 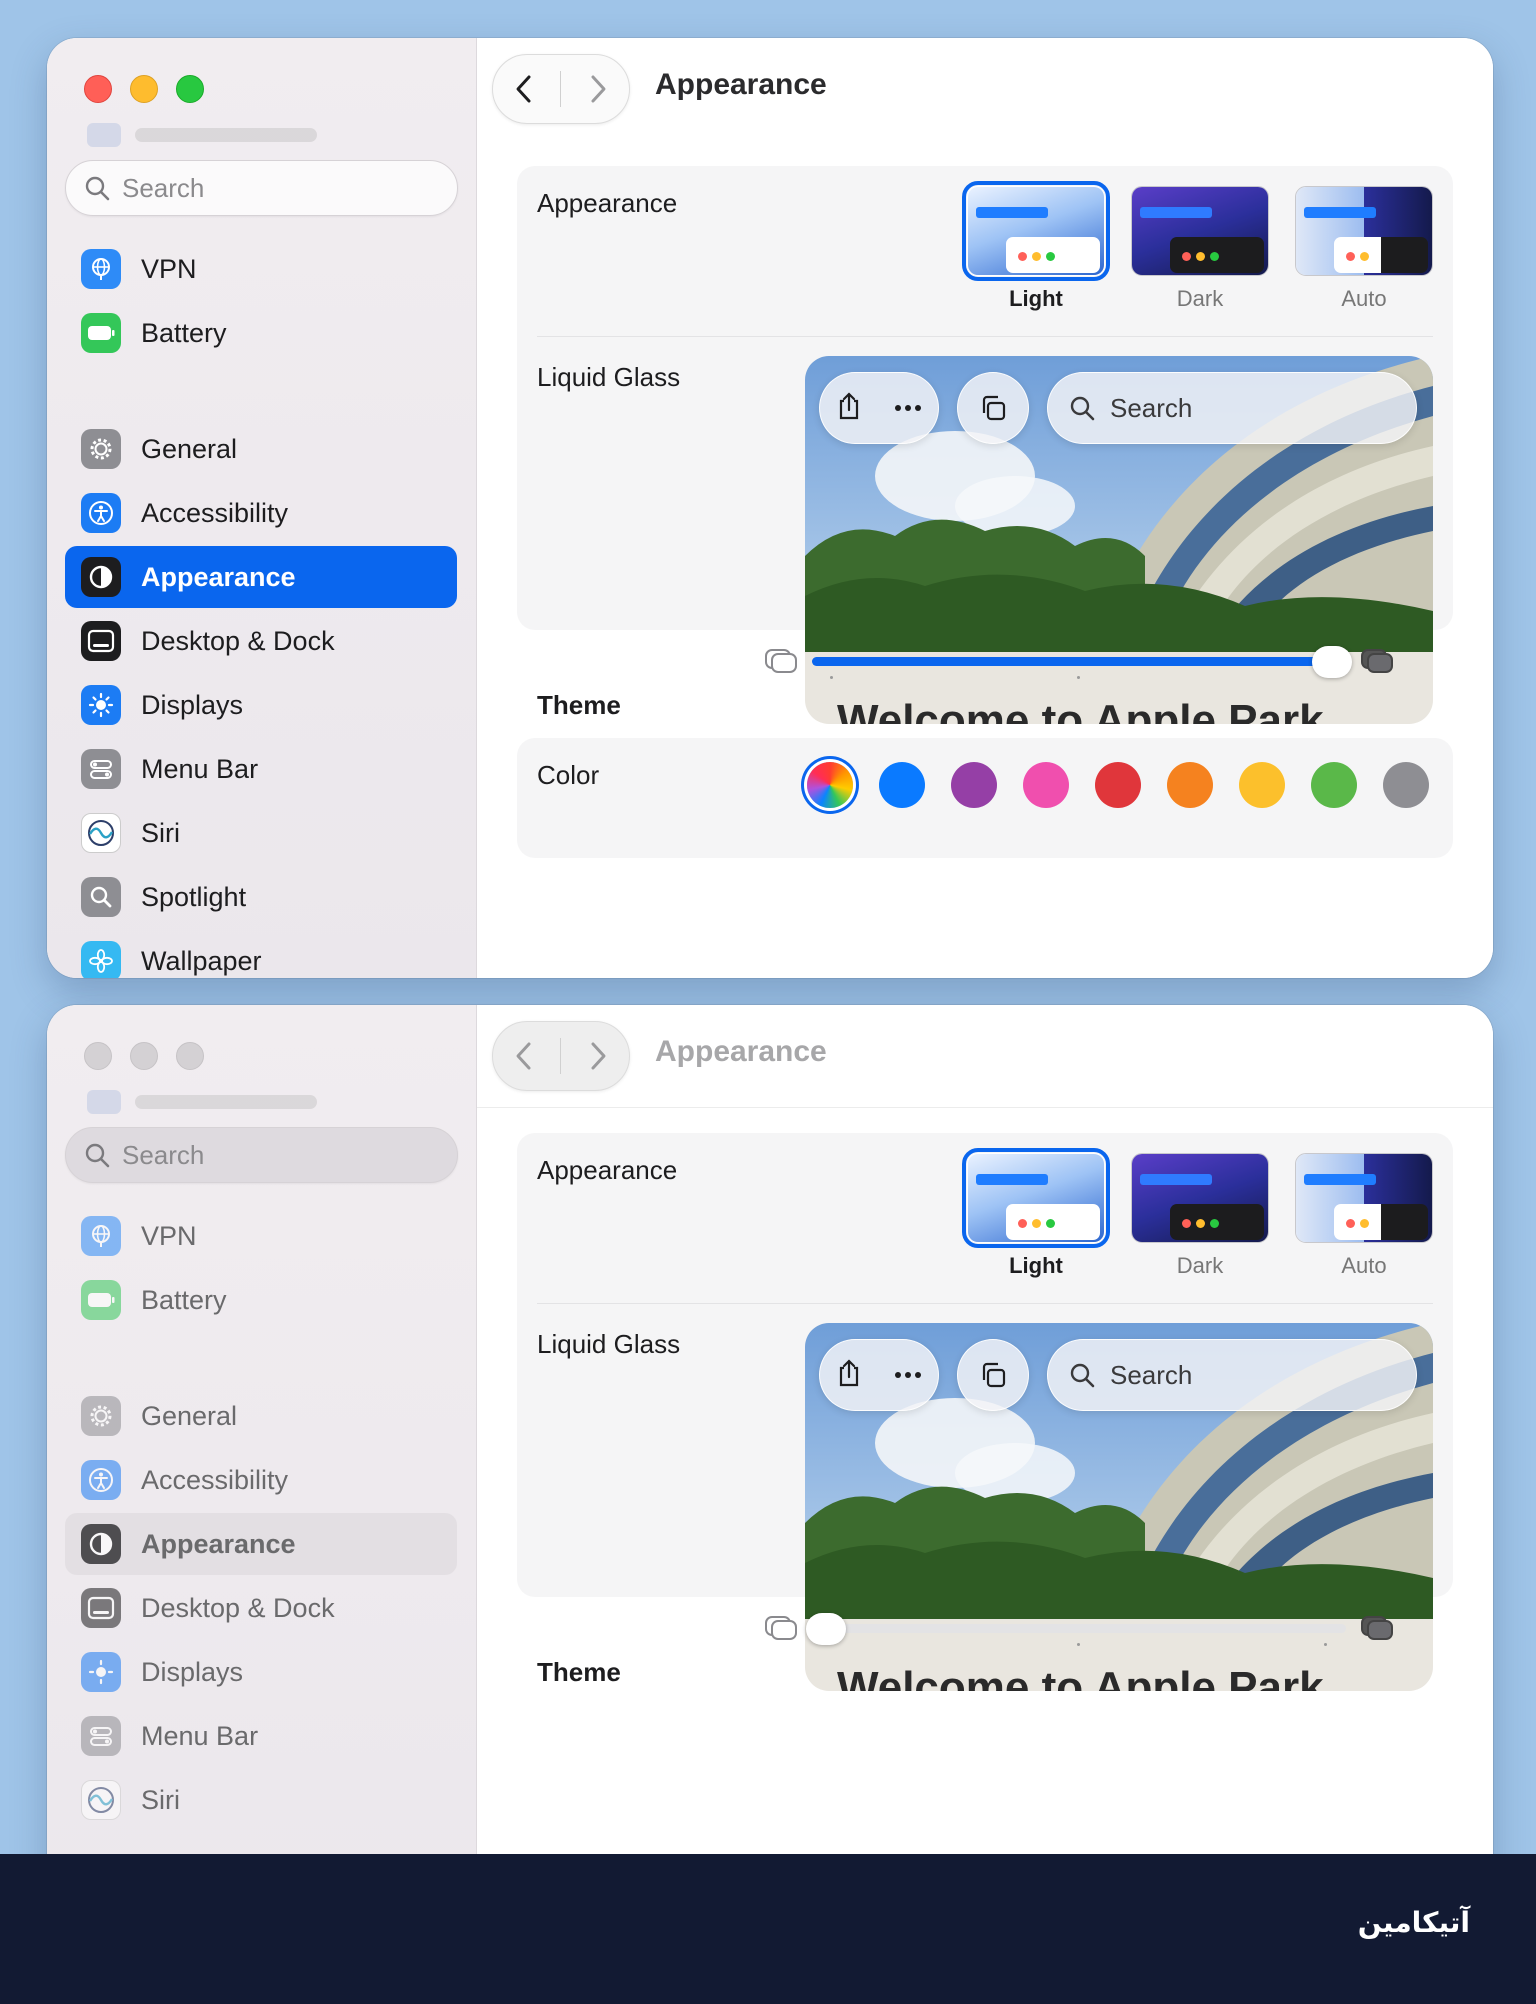 I want to click on swatch-green, so click(x=1334, y=785).